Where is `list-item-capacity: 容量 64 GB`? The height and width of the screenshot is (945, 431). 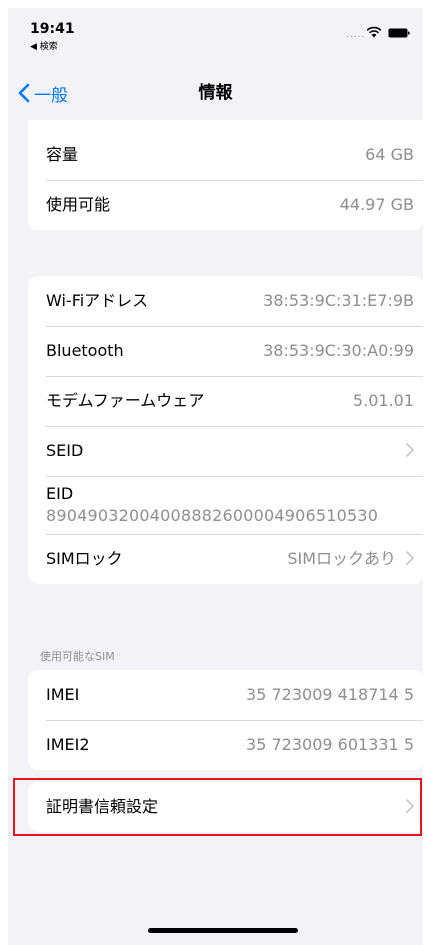 list-item-capacity: 容量 64 GB is located at coordinates (225, 155).